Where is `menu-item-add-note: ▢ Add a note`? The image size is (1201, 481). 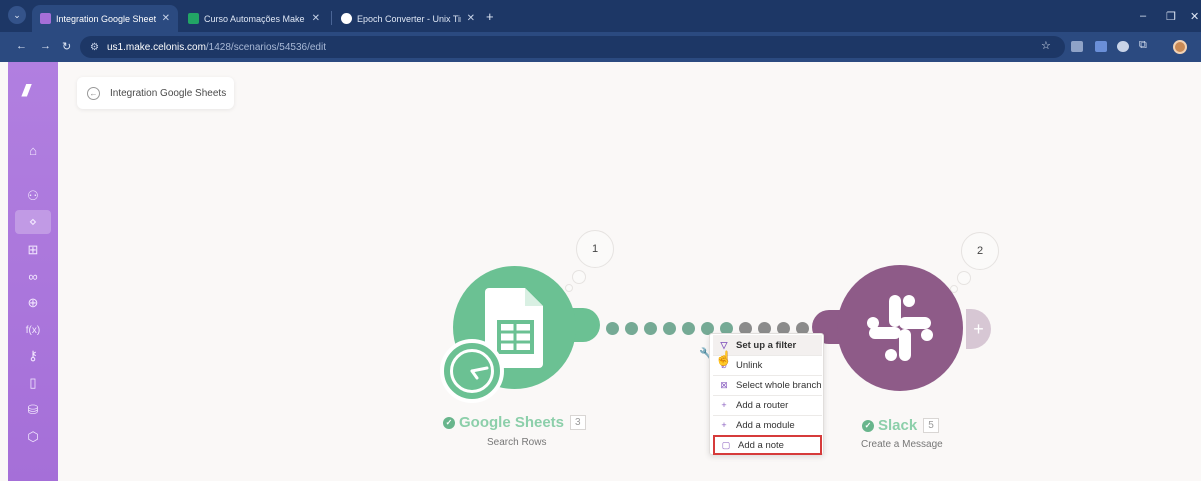 menu-item-add-note: ▢ Add a note is located at coordinates (767, 445).